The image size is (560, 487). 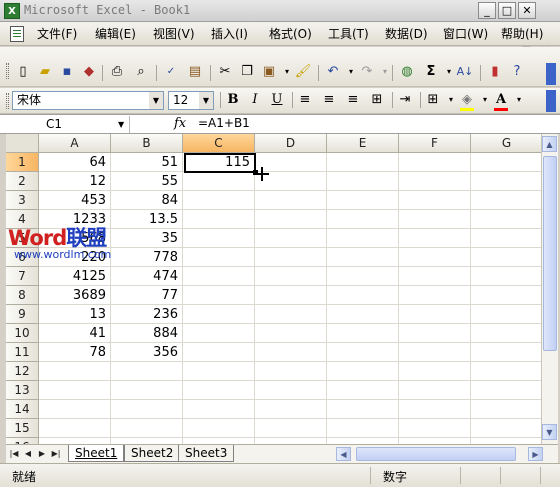 What do you see at coordinates (506, 143) in the screenshot?
I see `column-header-g: G` at bounding box center [506, 143].